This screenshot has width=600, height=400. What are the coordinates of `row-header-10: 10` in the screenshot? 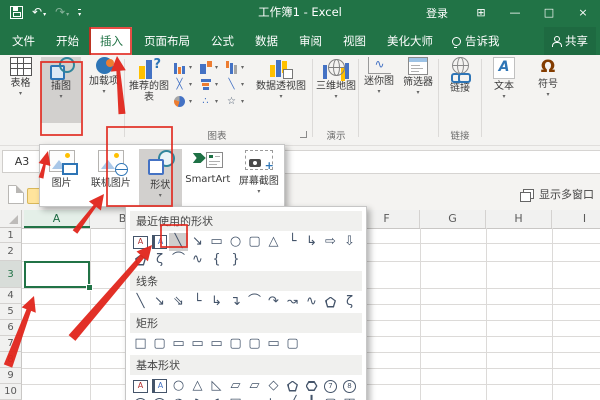 It's located at (11, 392).